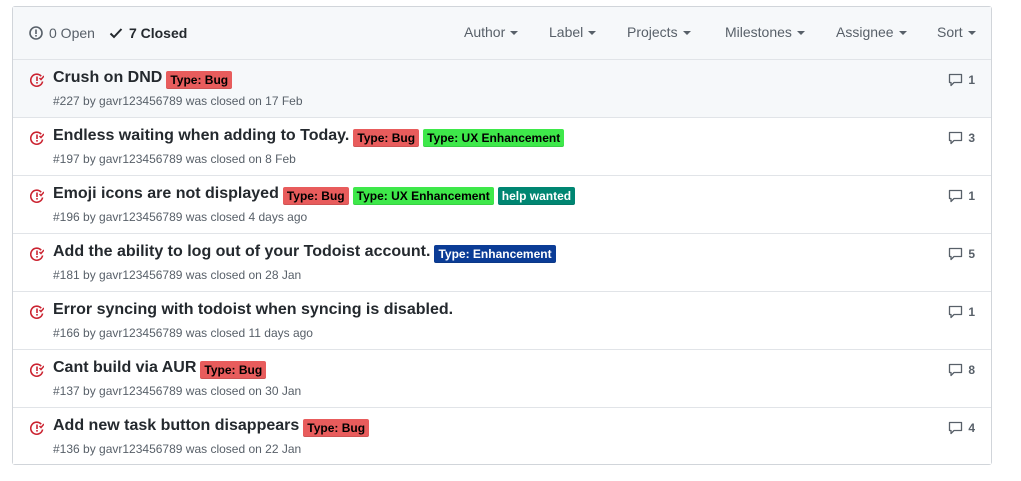 The height and width of the screenshot is (481, 1021). I want to click on comments-link: 5, so click(961, 254).